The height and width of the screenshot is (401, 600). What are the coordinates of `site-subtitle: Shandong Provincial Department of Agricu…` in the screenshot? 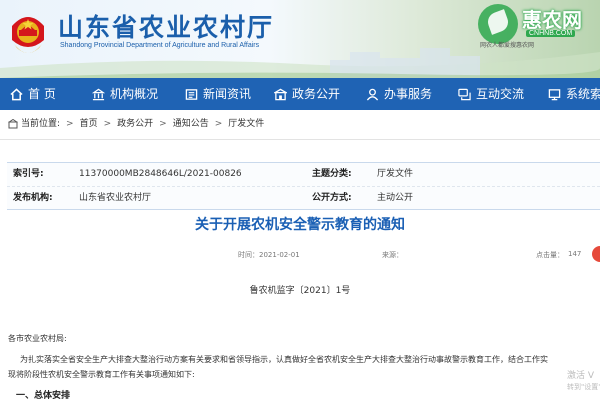 It's located at (160, 45).